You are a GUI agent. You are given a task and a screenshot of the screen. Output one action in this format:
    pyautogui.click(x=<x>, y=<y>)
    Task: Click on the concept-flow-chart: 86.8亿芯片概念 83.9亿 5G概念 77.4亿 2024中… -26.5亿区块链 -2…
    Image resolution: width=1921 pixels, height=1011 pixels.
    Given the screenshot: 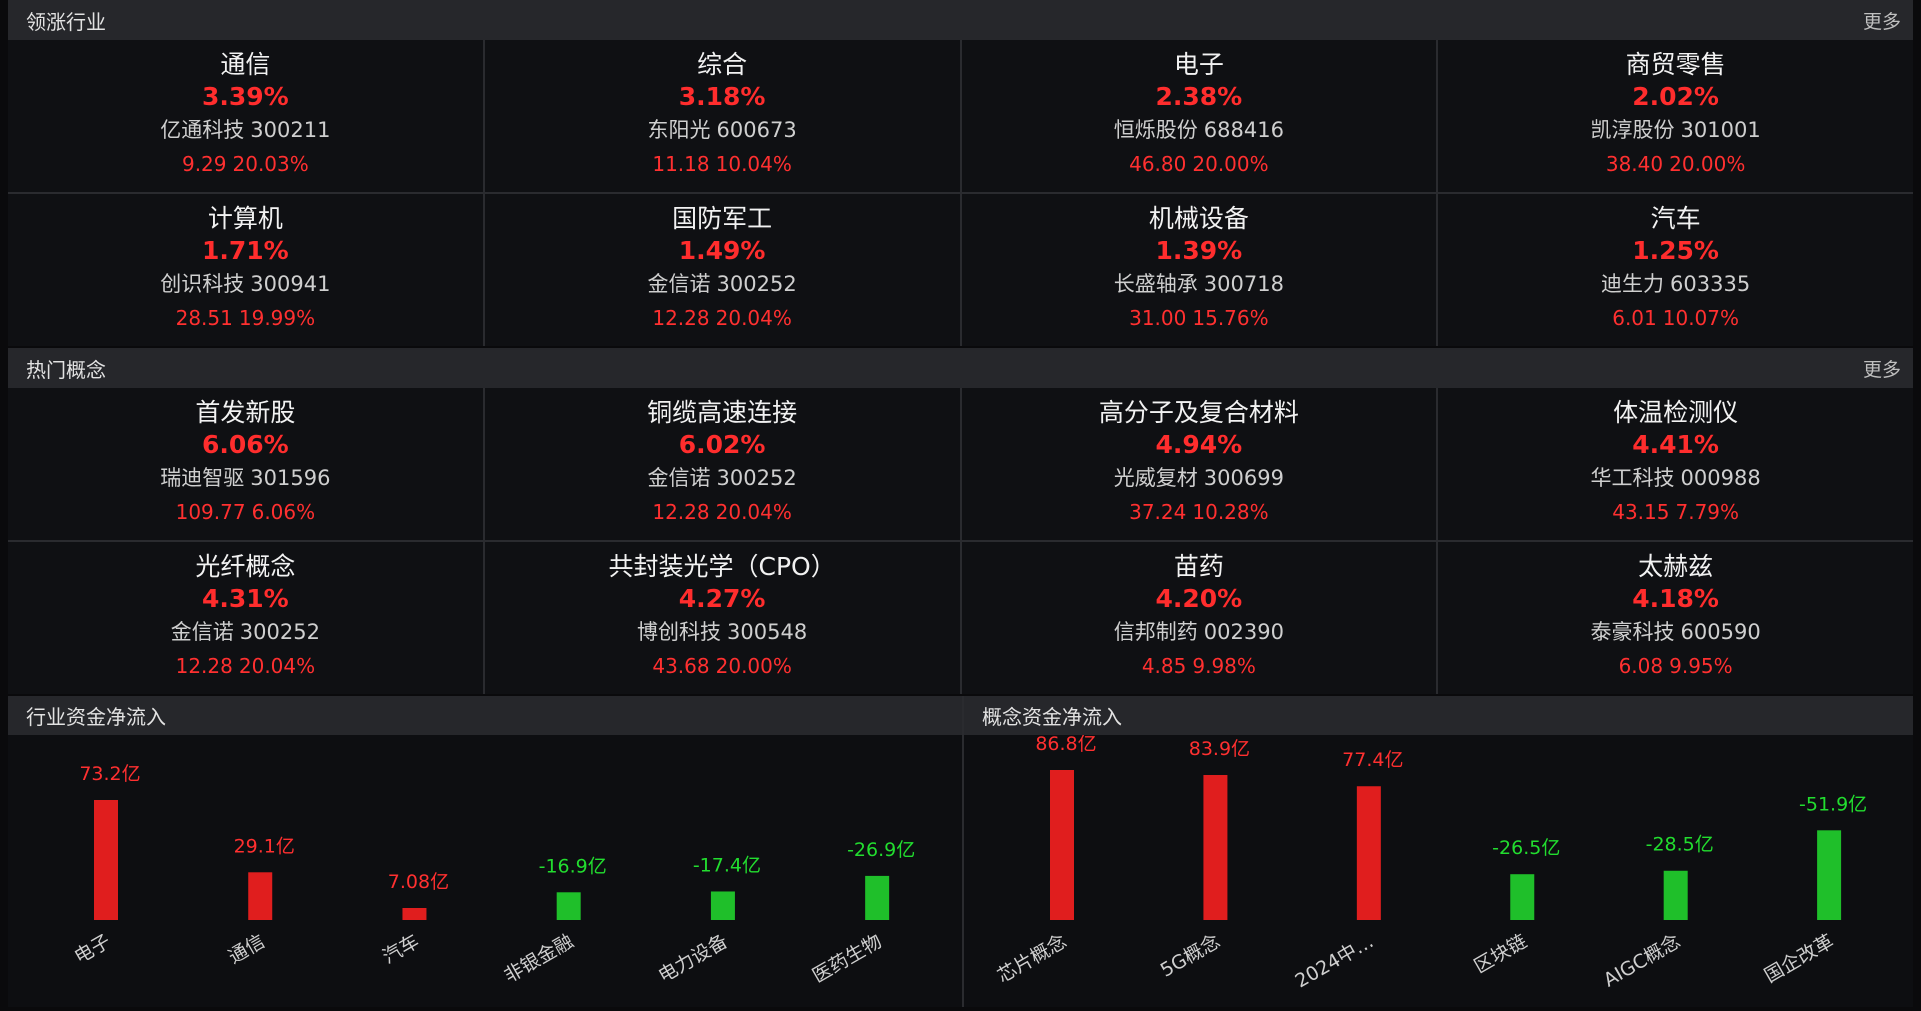 What is the action you would take?
    pyautogui.click(x=1430, y=863)
    